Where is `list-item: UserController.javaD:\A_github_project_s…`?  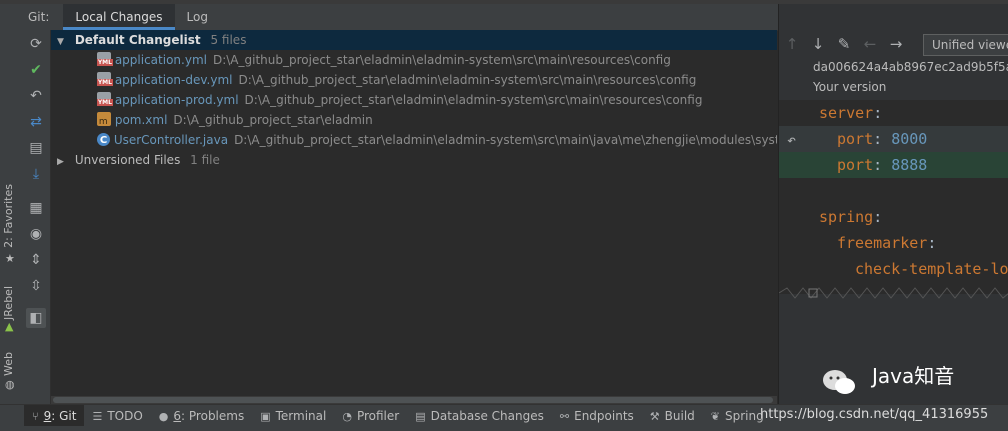 list-item: UserController.javaD:\A_github_project_s… is located at coordinates (414, 140).